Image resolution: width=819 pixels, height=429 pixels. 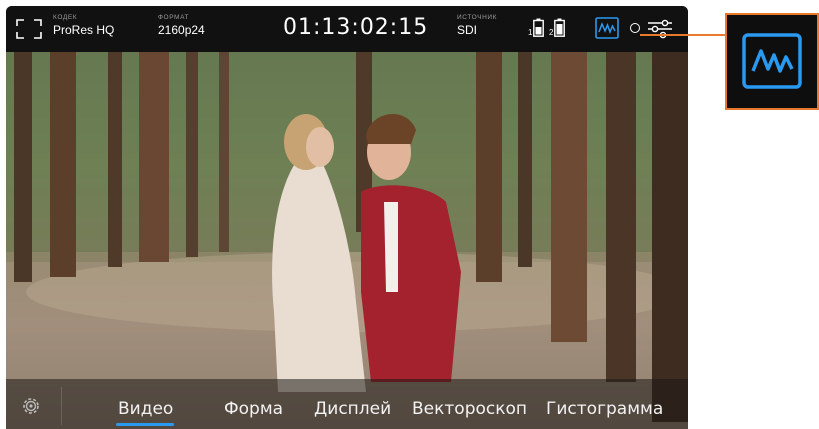 I want to click on source-caption: ИСТОЧНИК, so click(x=477, y=17).